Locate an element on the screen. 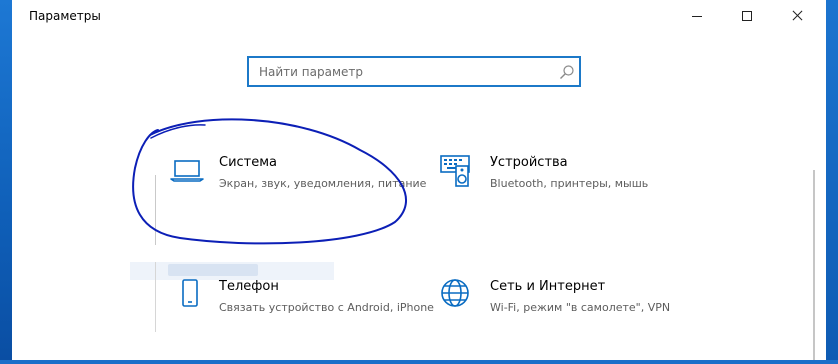  tile-title: Телефон is located at coordinates (249, 286).